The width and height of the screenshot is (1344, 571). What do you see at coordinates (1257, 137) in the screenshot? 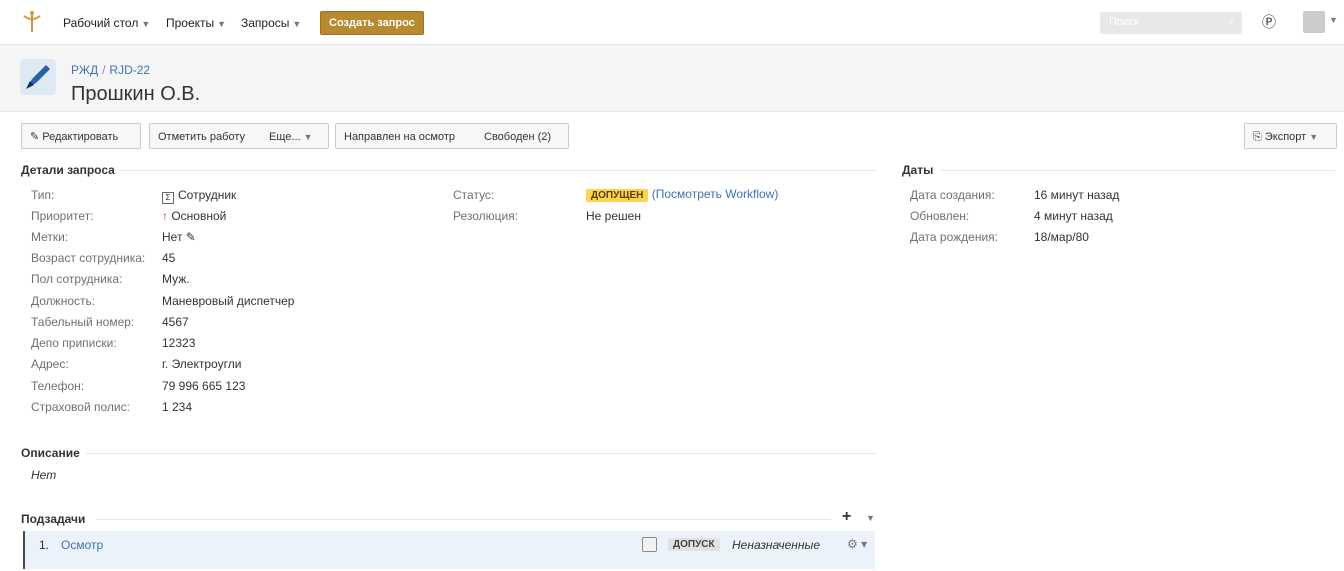
I see `export-icon: ⎘` at bounding box center [1257, 137].